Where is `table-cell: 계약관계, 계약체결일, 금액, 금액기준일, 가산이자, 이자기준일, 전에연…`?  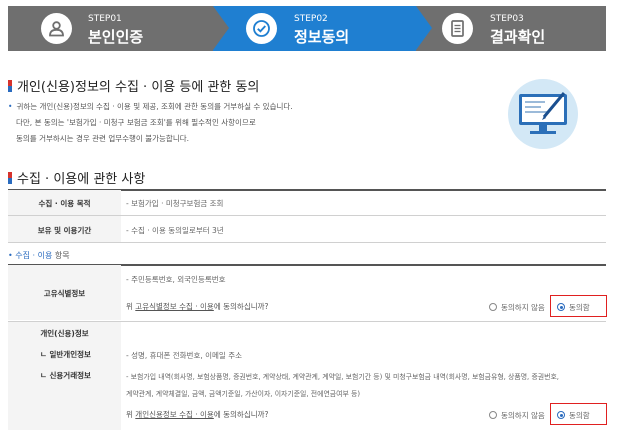 table-cell: 계약관계, 계약체결일, 금액, 금액기준일, 가산이자, 이자기준일, 전에연… is located at coordinates (243, 394).